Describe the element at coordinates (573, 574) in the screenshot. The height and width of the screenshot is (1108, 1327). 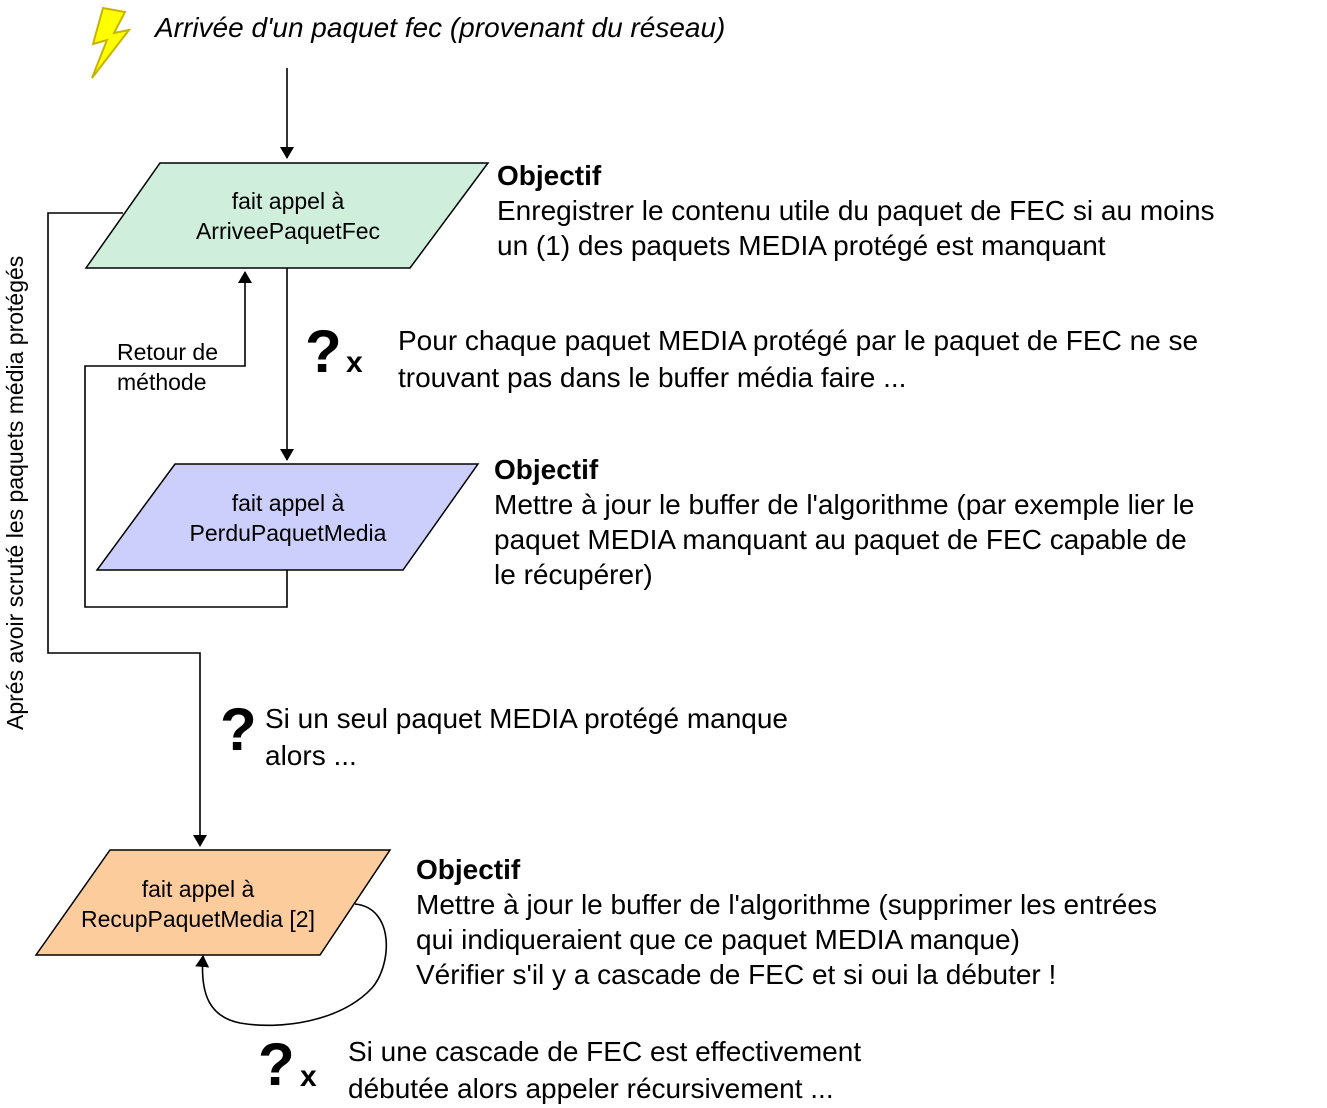
I see `objective-line: le récupérer)` at that location.